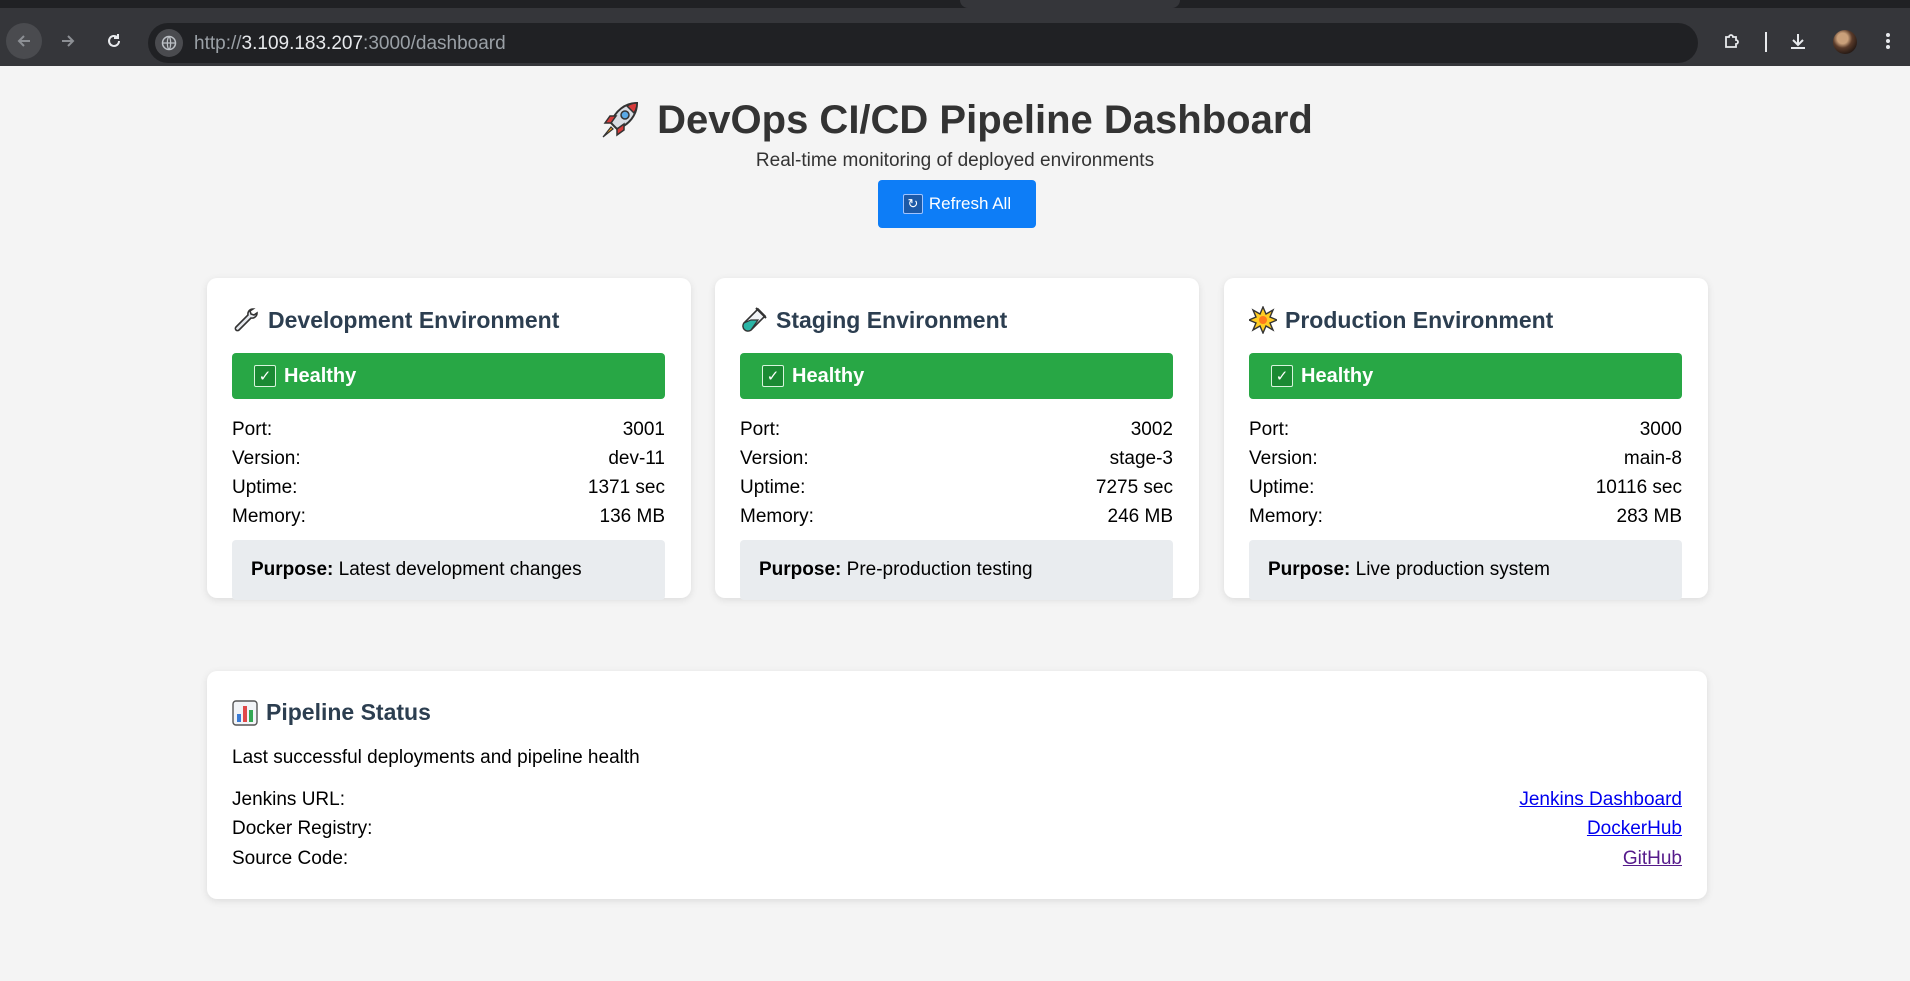 The height and width of the screenshot is (981, 1910). What do you see at coordinates (1465, 429) in the screenshot?
I see `port-row: Port: 3000` at bounding box center [1465, 429].